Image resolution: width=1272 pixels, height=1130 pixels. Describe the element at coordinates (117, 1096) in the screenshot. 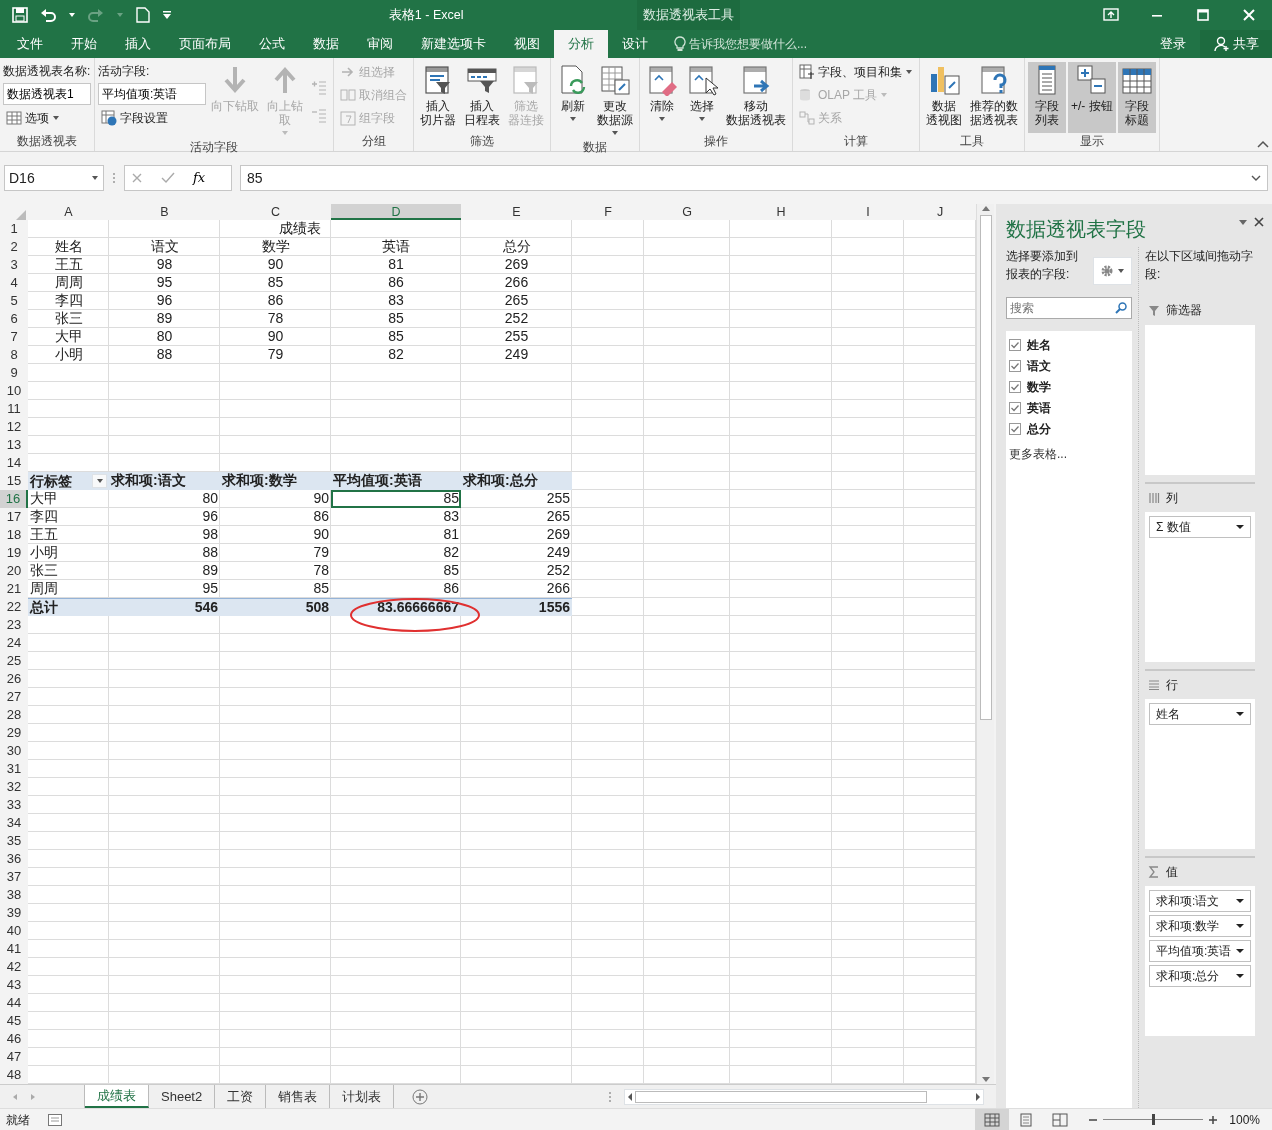

I see `sheet-tab: 成绩表` at that location.